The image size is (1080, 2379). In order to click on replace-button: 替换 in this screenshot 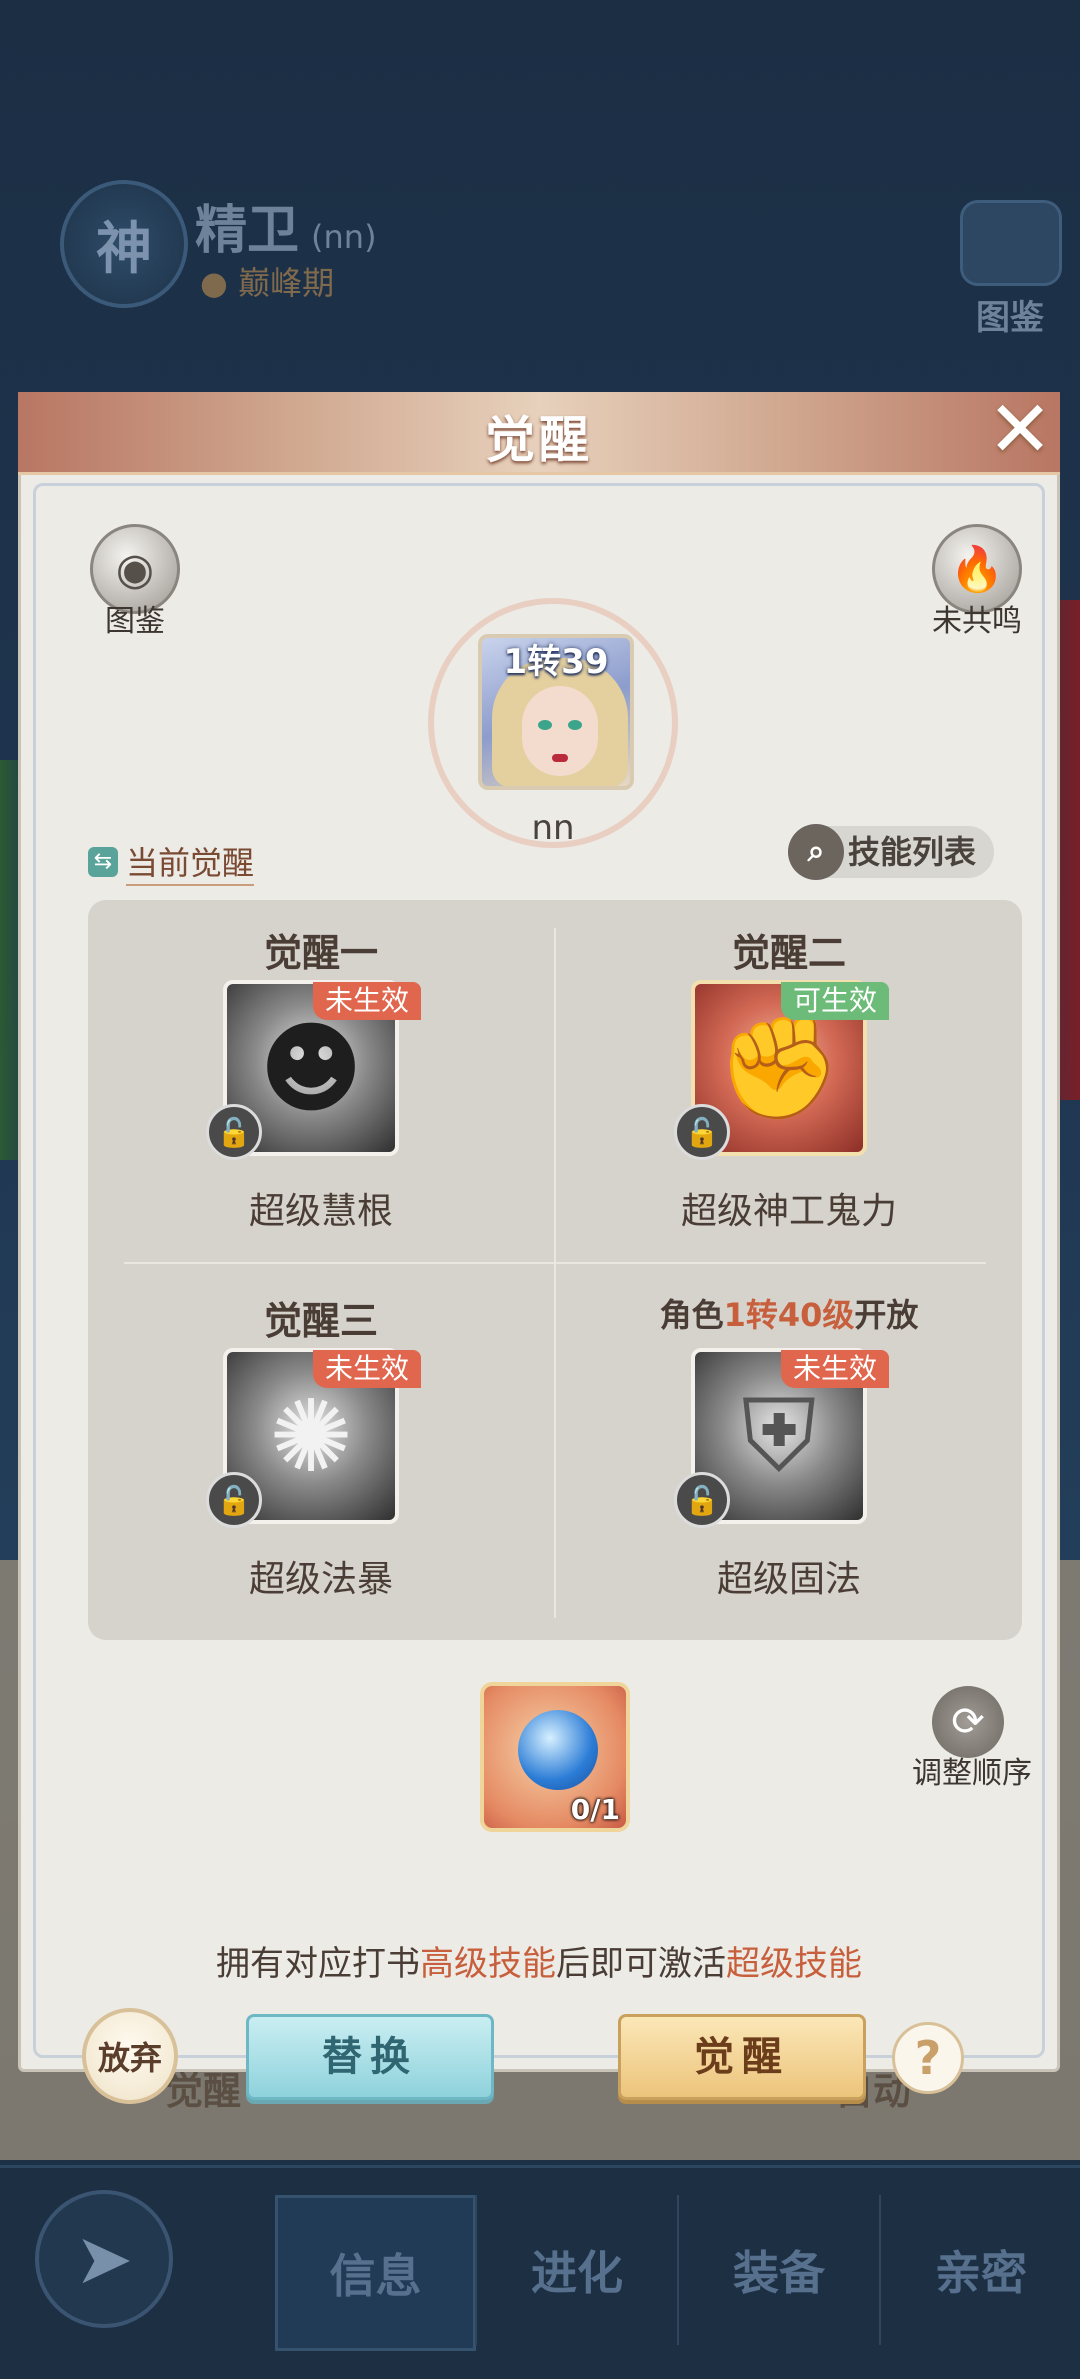, I will do `click(370, 2057)`.